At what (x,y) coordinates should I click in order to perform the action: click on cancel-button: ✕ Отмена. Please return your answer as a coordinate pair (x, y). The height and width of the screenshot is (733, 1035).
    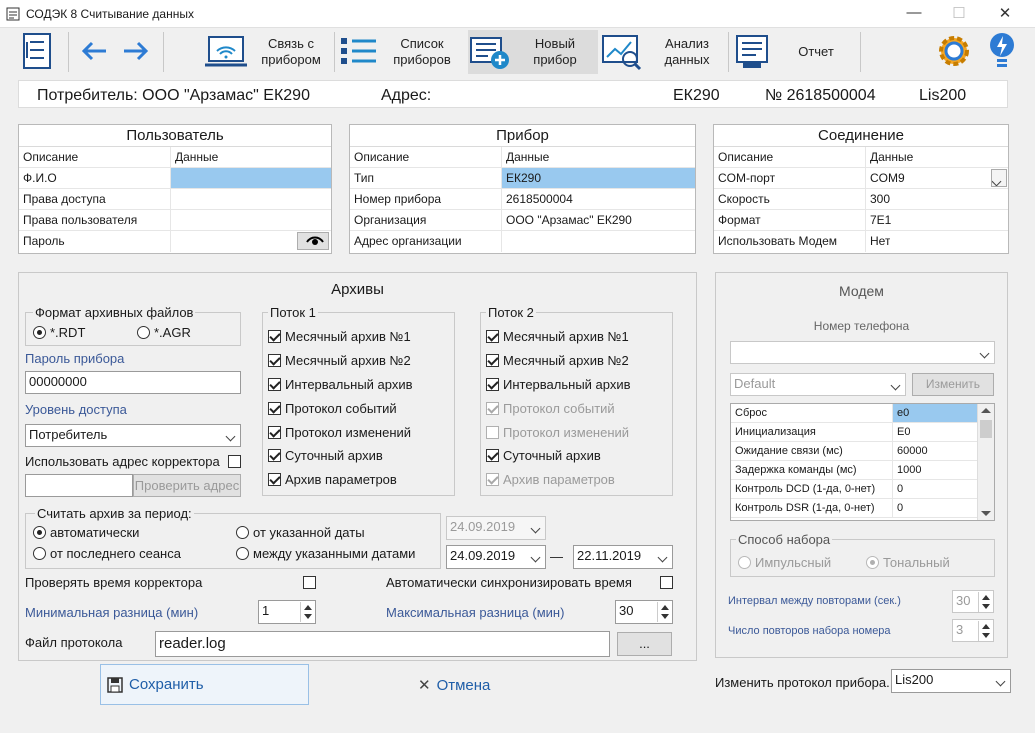
    Looking at the image, I should click on (454, 685).